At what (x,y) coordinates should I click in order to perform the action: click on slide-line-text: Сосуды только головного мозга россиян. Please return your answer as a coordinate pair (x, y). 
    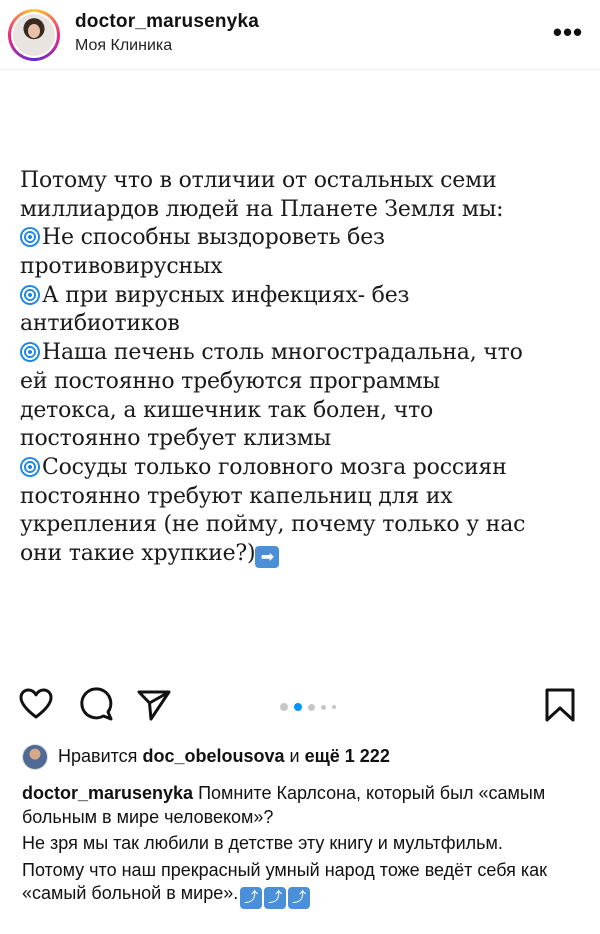
    Looking at the image, I should click on (274, 467).